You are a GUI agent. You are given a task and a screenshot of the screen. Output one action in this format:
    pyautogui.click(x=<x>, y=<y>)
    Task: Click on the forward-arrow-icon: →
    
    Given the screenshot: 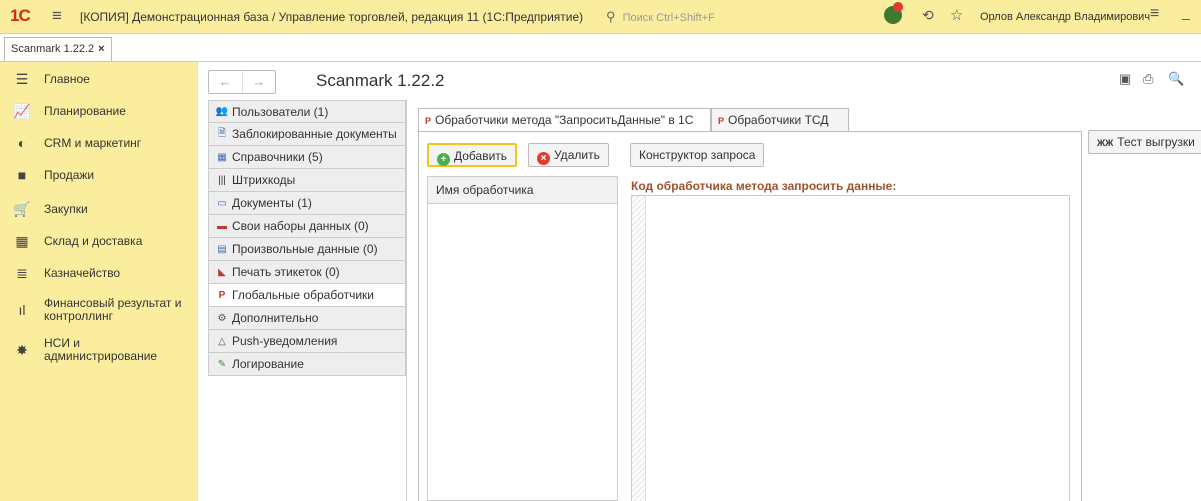 What is the action you would take?
    pyautogui.click(x=259, y=82)
    